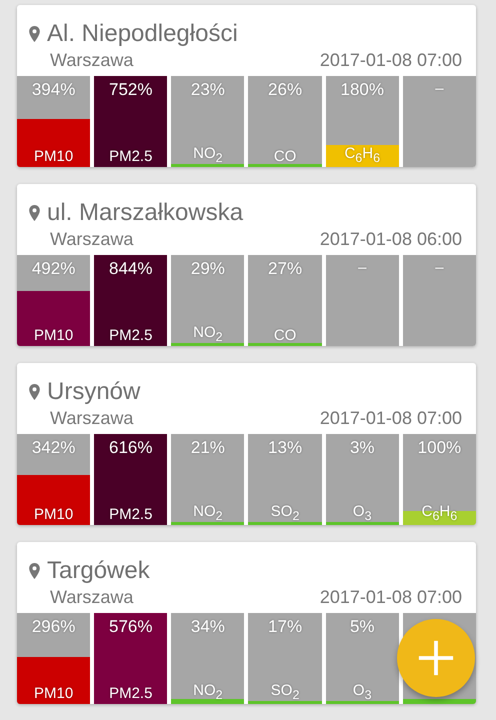 Image resolution: width=496 pixels, height=720 pixels. I want to click on station-name: Al. Niepodległości, so click(142, 34).